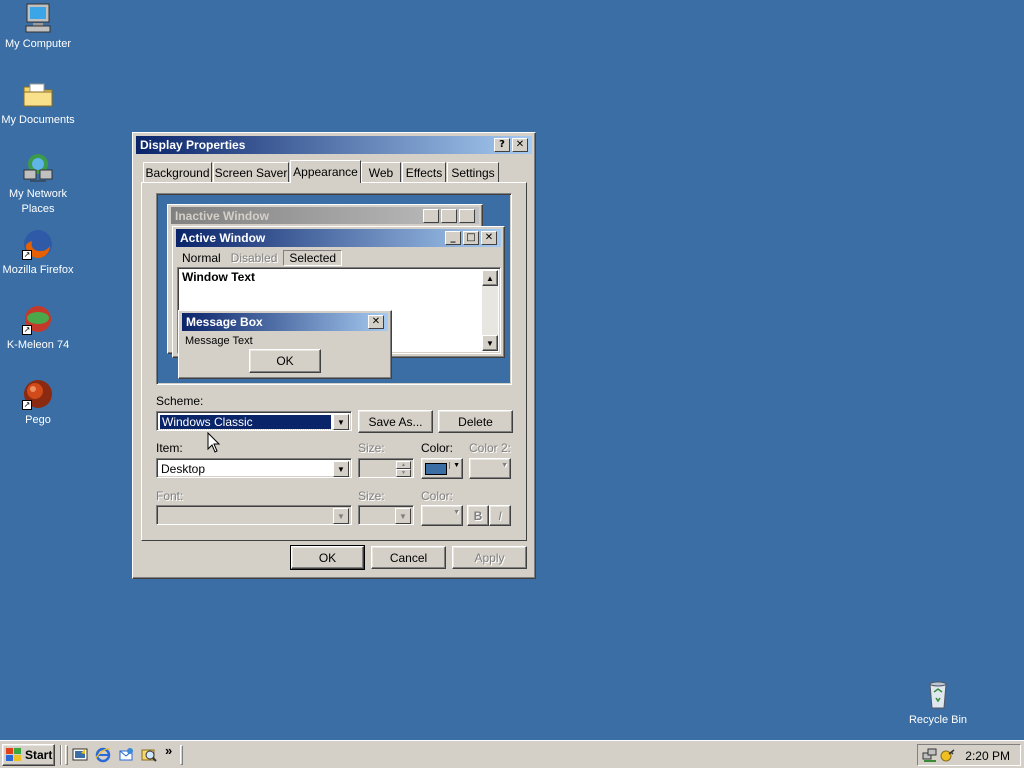 The width and height of the screenshot is (1024, 768). I want to click on tab-settings: Settings, so click(473, 172).